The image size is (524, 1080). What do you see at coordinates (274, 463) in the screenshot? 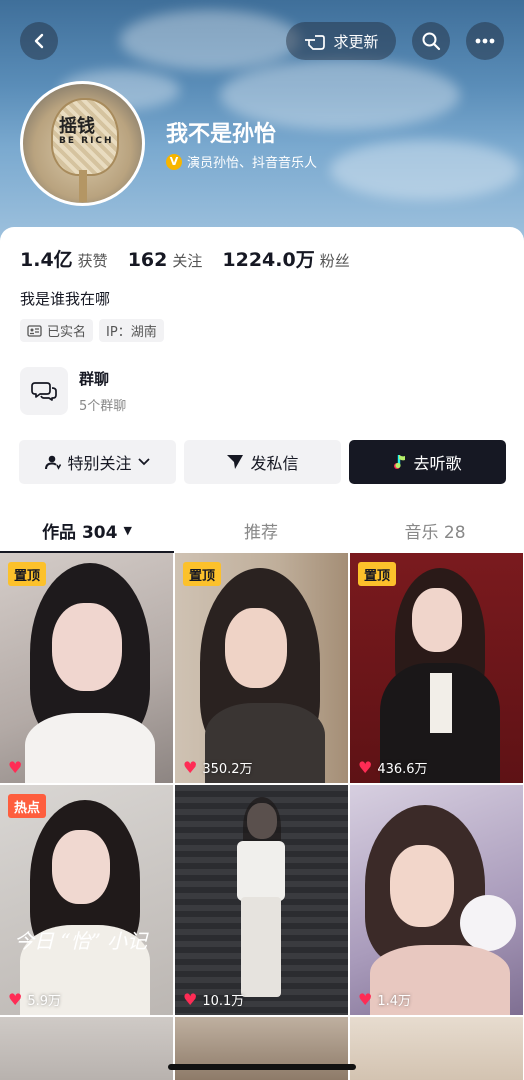
I see `send-message-label: 发私信` at bounding box center [274, 463].